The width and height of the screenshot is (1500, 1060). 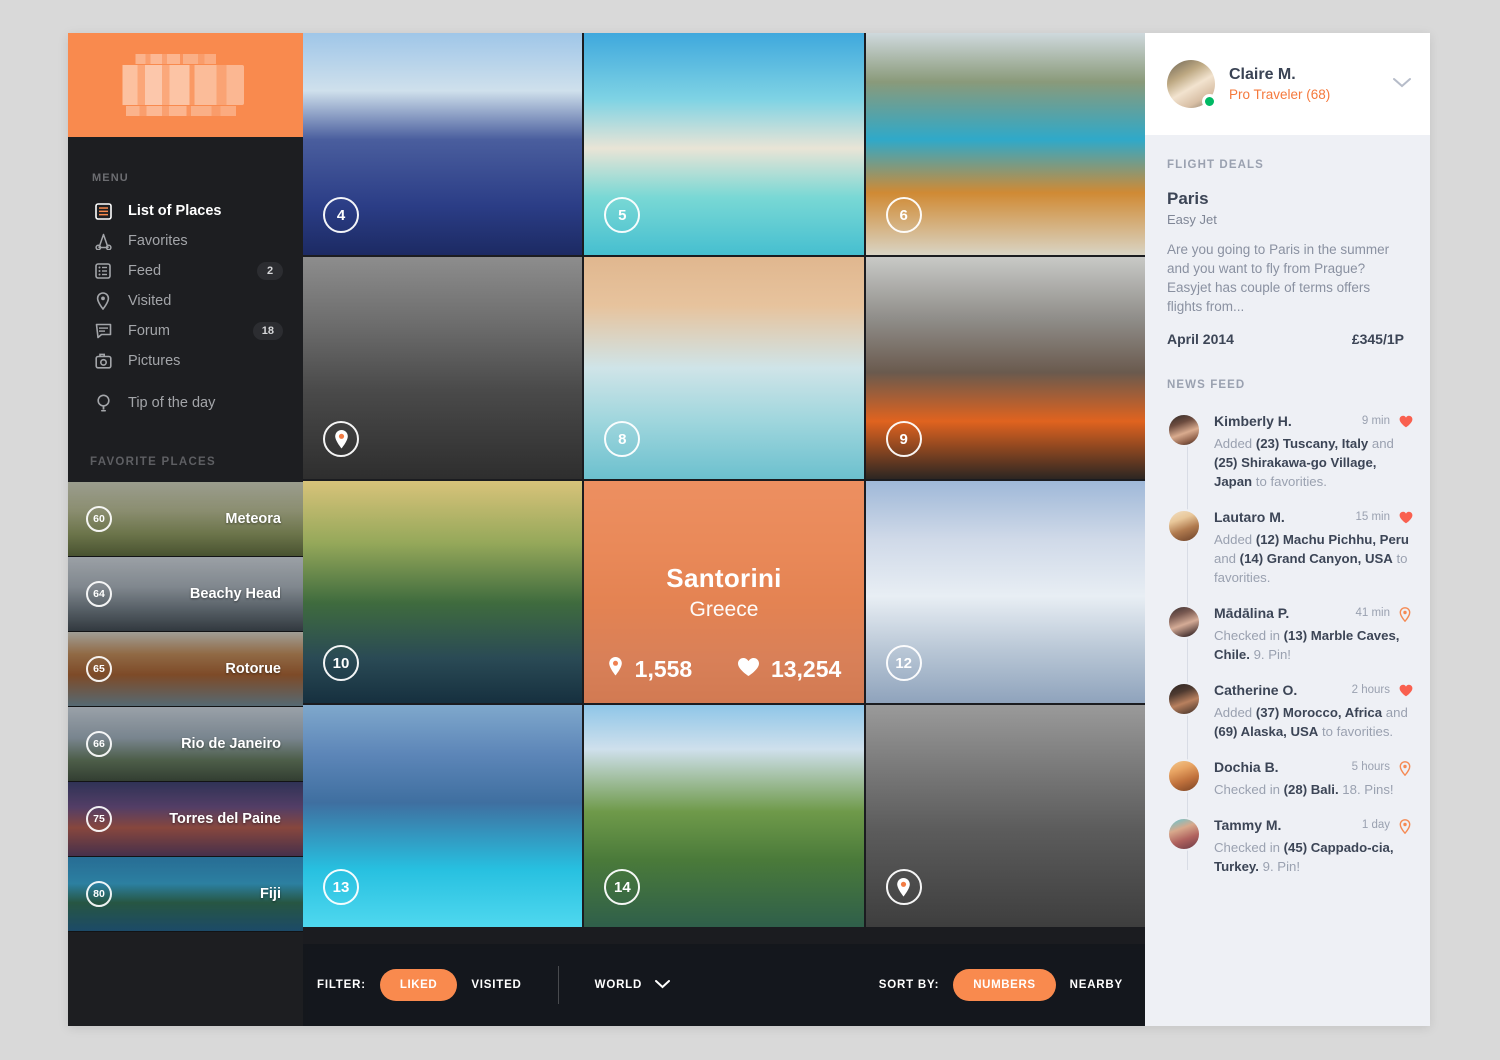 I want to click on place-tile: 13, so click(x=443, y=816).